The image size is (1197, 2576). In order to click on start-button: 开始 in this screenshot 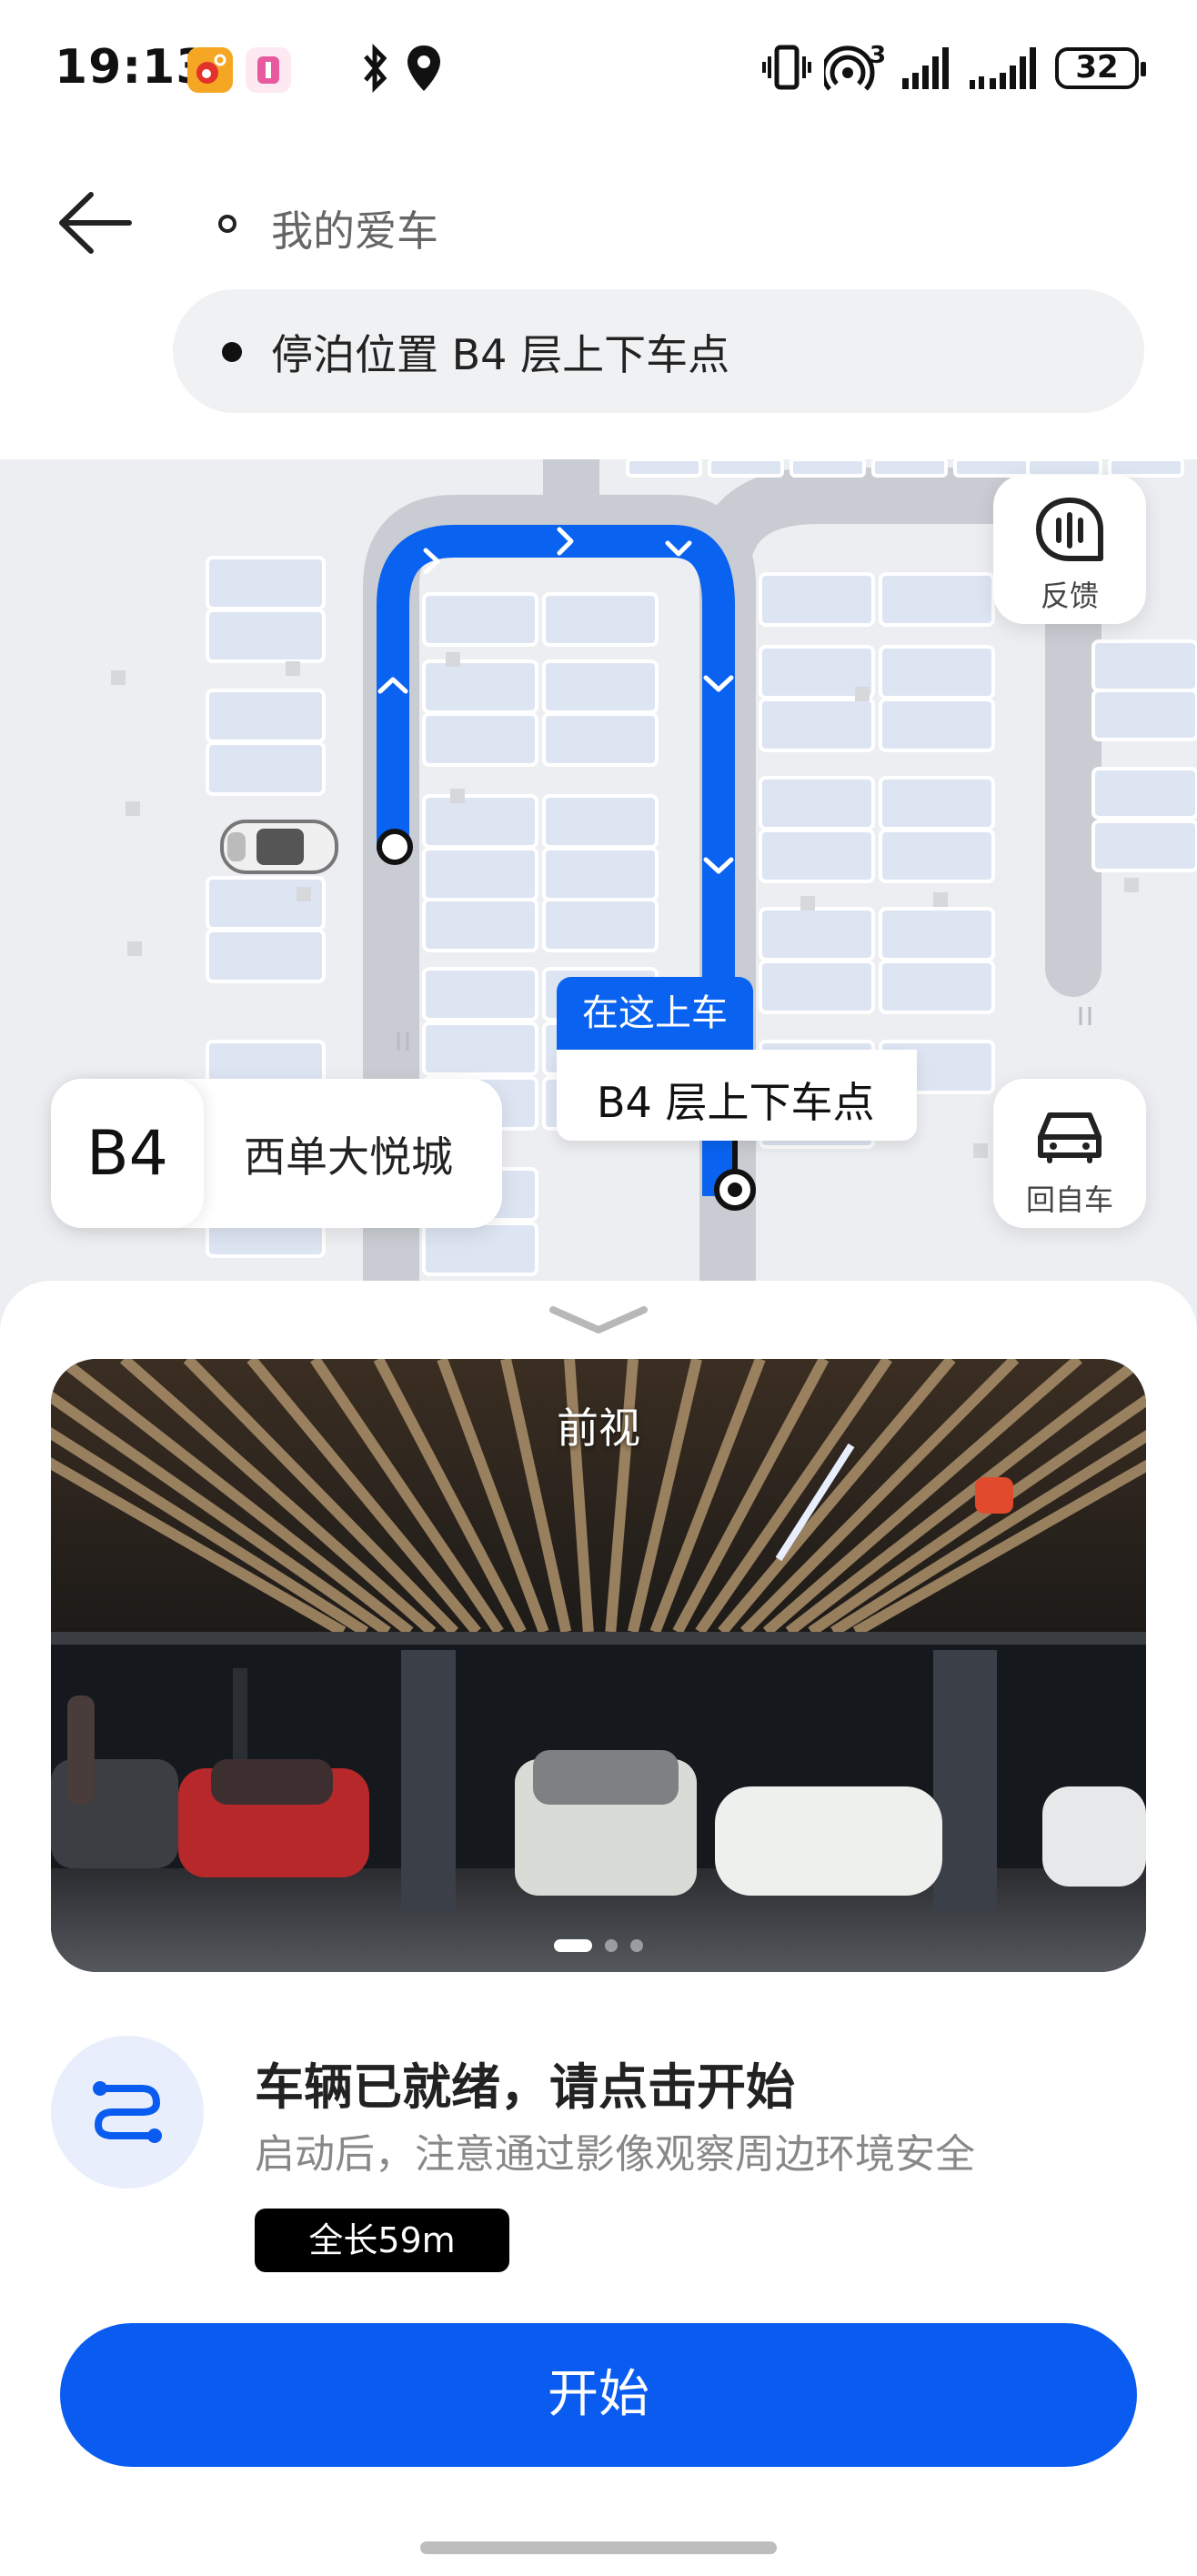, I will do `click(598, 2395)`.